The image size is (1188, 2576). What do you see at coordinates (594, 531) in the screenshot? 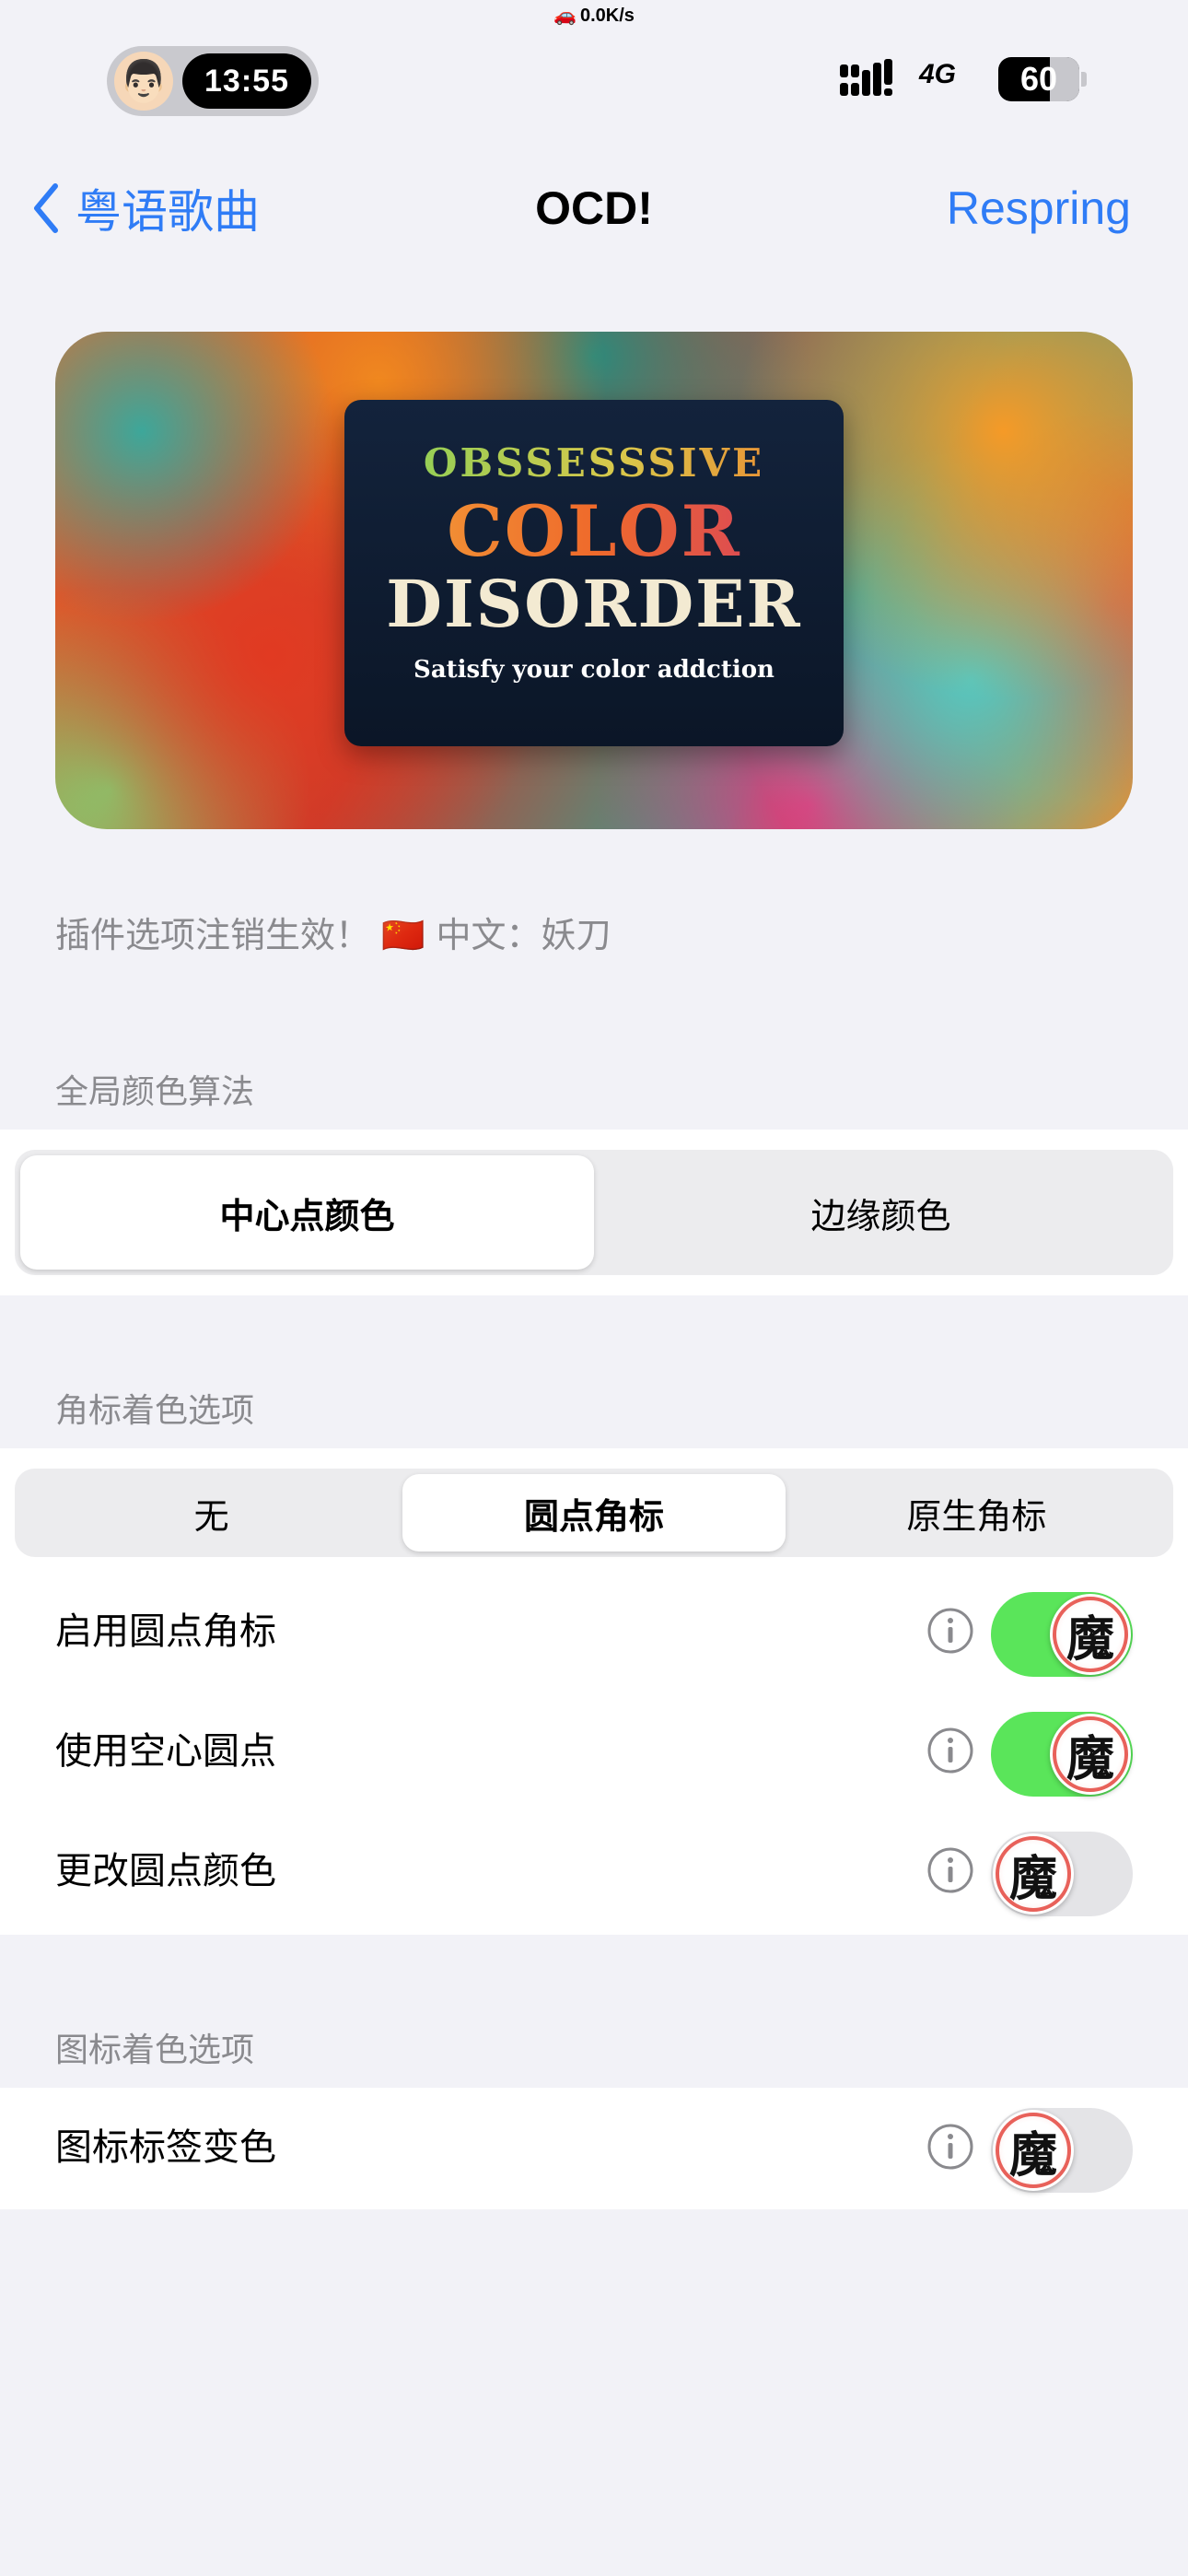
I see `banner-line-2: COLOR` at bounding box center [594, 531].